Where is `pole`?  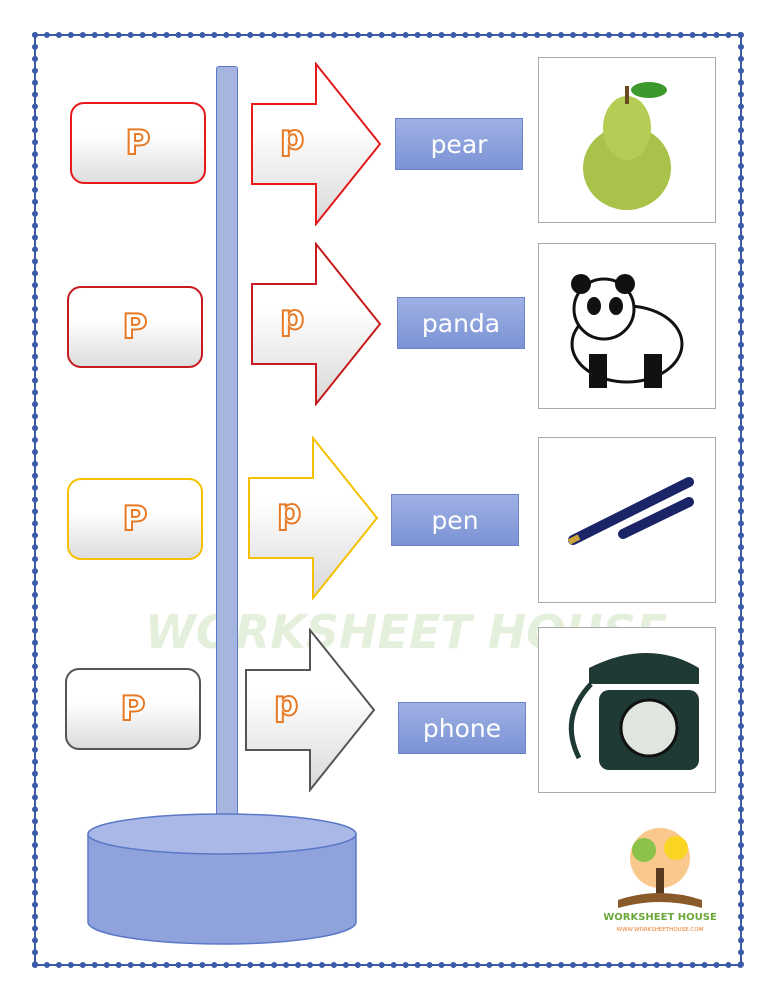 pole is located at coordinates (227, 442).